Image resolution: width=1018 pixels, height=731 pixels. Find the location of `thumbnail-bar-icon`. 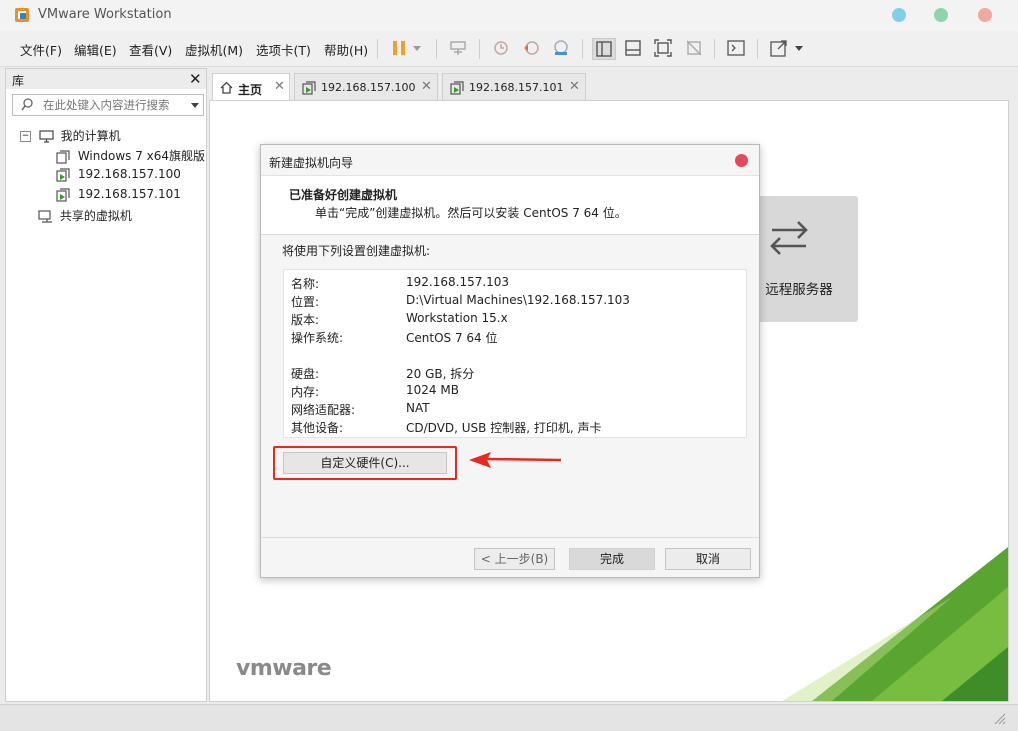

thumbnail-bar-icon is located at coordinates (633, 48).